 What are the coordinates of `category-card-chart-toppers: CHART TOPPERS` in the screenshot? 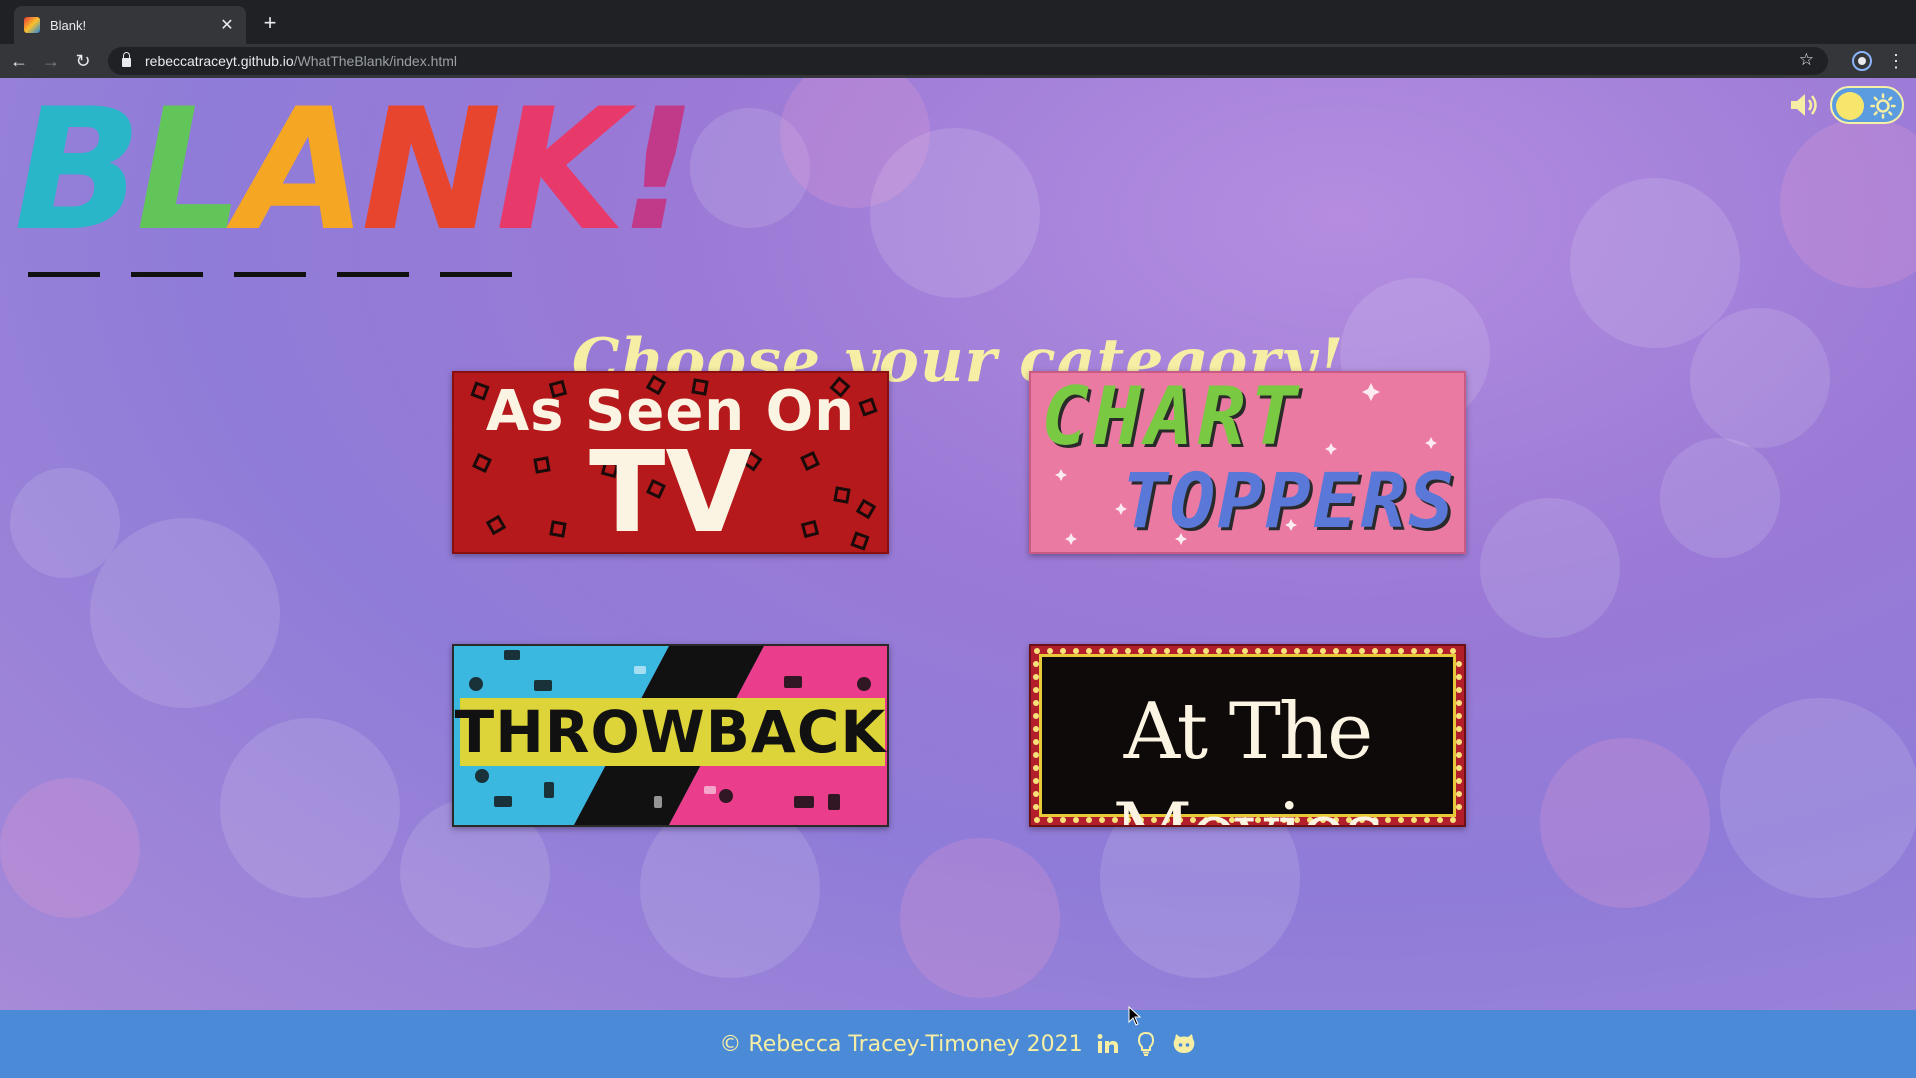 It's located at (1247, 462).